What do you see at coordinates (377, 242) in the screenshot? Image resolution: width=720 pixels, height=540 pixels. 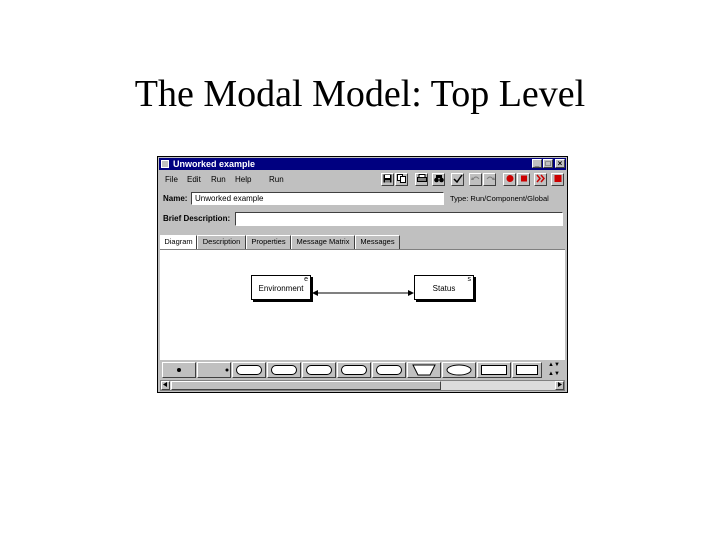 I see `tab-messages: Messages` at bounding box center [377, 242].